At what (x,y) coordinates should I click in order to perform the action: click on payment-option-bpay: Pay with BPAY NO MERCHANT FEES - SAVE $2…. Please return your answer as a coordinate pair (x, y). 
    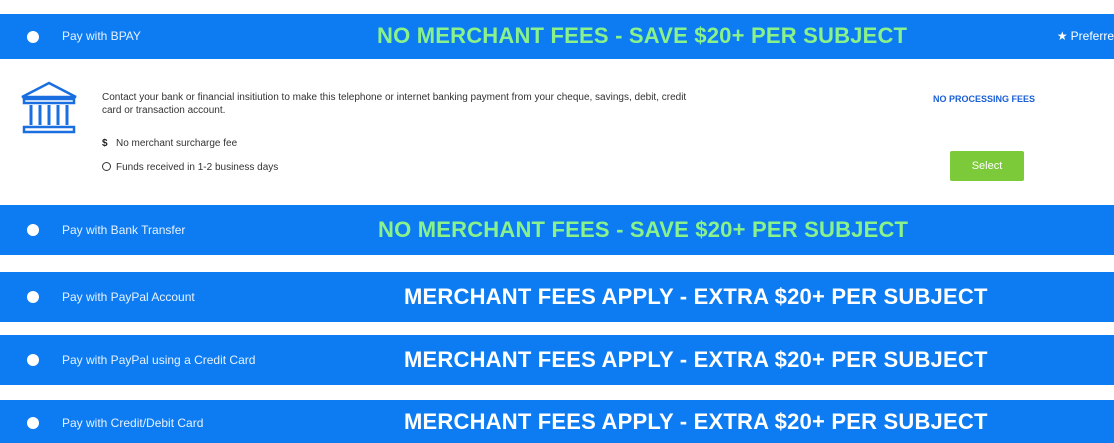
    Looking at the image, I should click on (557, 36).